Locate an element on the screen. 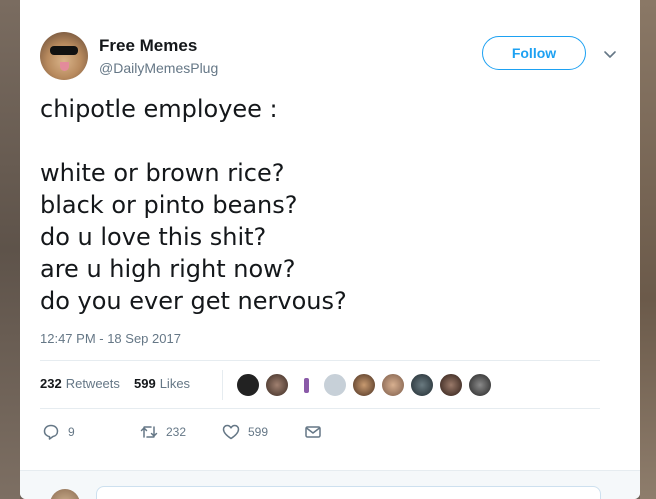 Image resolution: width=656 pixels, height=499 pixels. reply-count: 9 is located at coordinates (71, 432).